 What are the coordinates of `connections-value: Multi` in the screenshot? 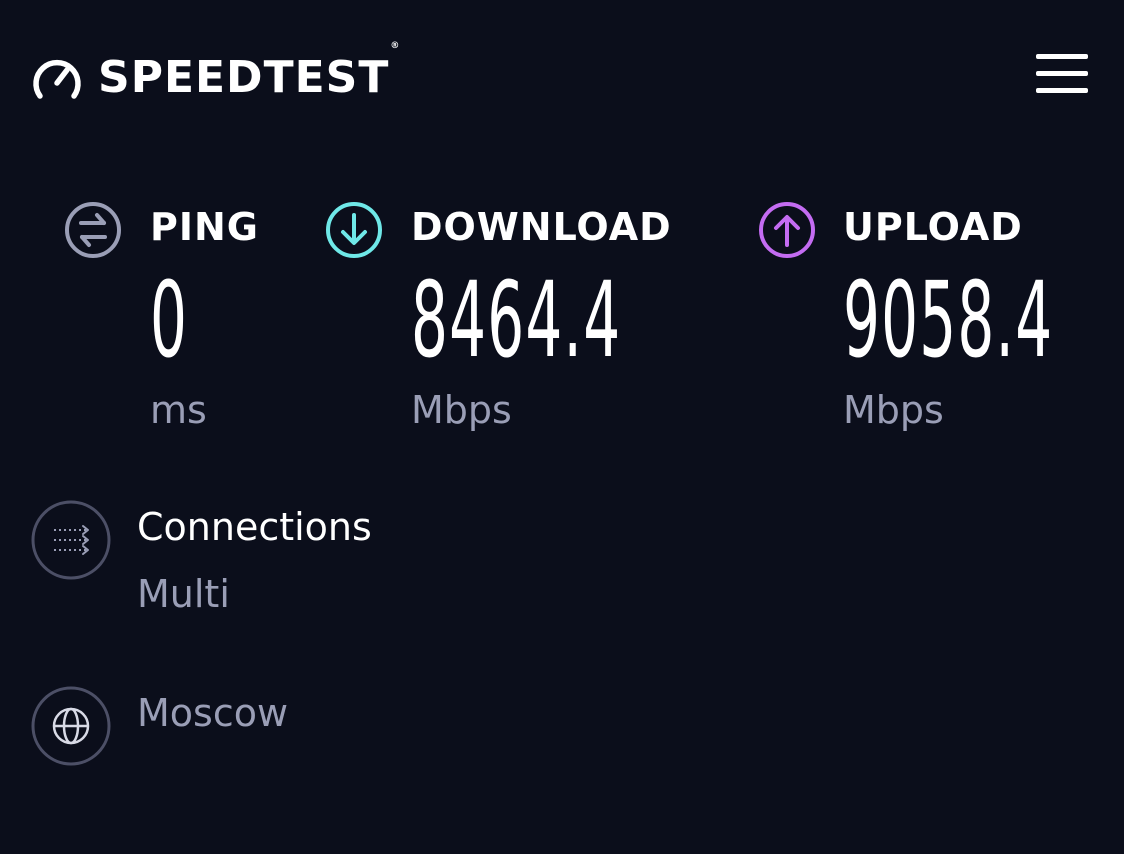 It's located at (183, 594).